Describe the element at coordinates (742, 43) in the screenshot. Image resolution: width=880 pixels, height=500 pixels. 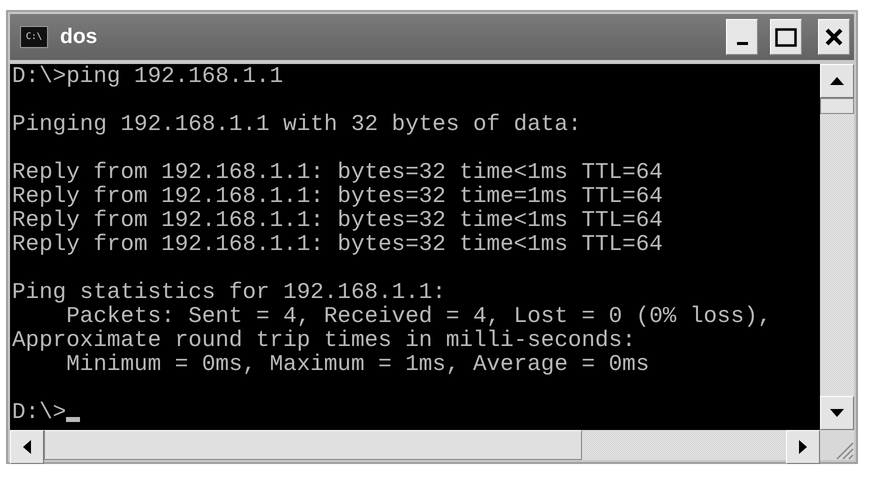
I see `minimize-icon` at that location.